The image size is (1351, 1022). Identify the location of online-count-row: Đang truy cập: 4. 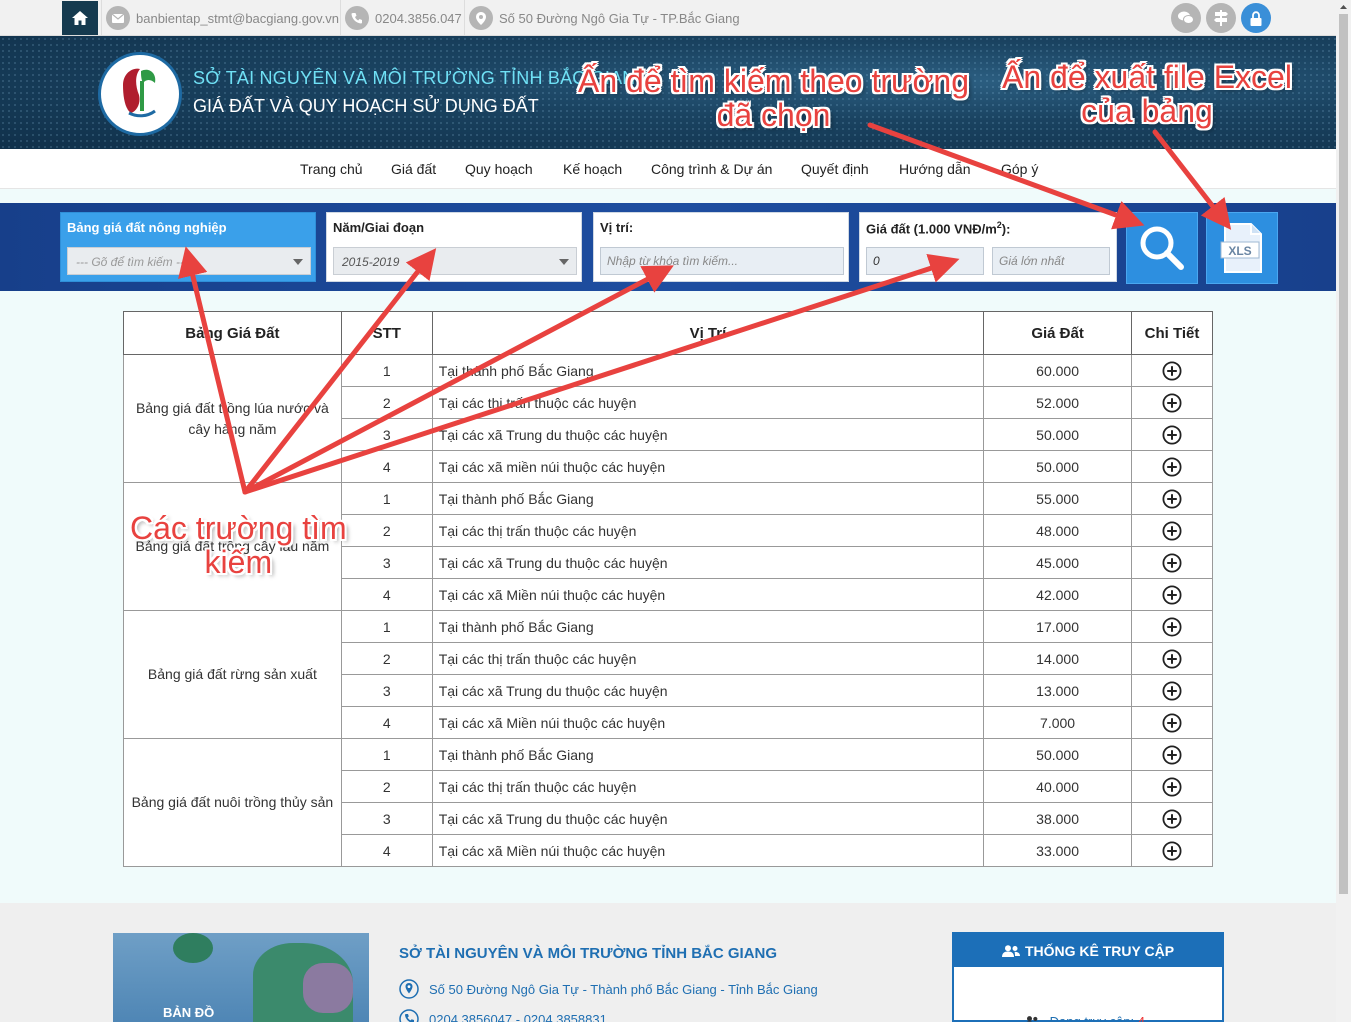
(1084, 1018).